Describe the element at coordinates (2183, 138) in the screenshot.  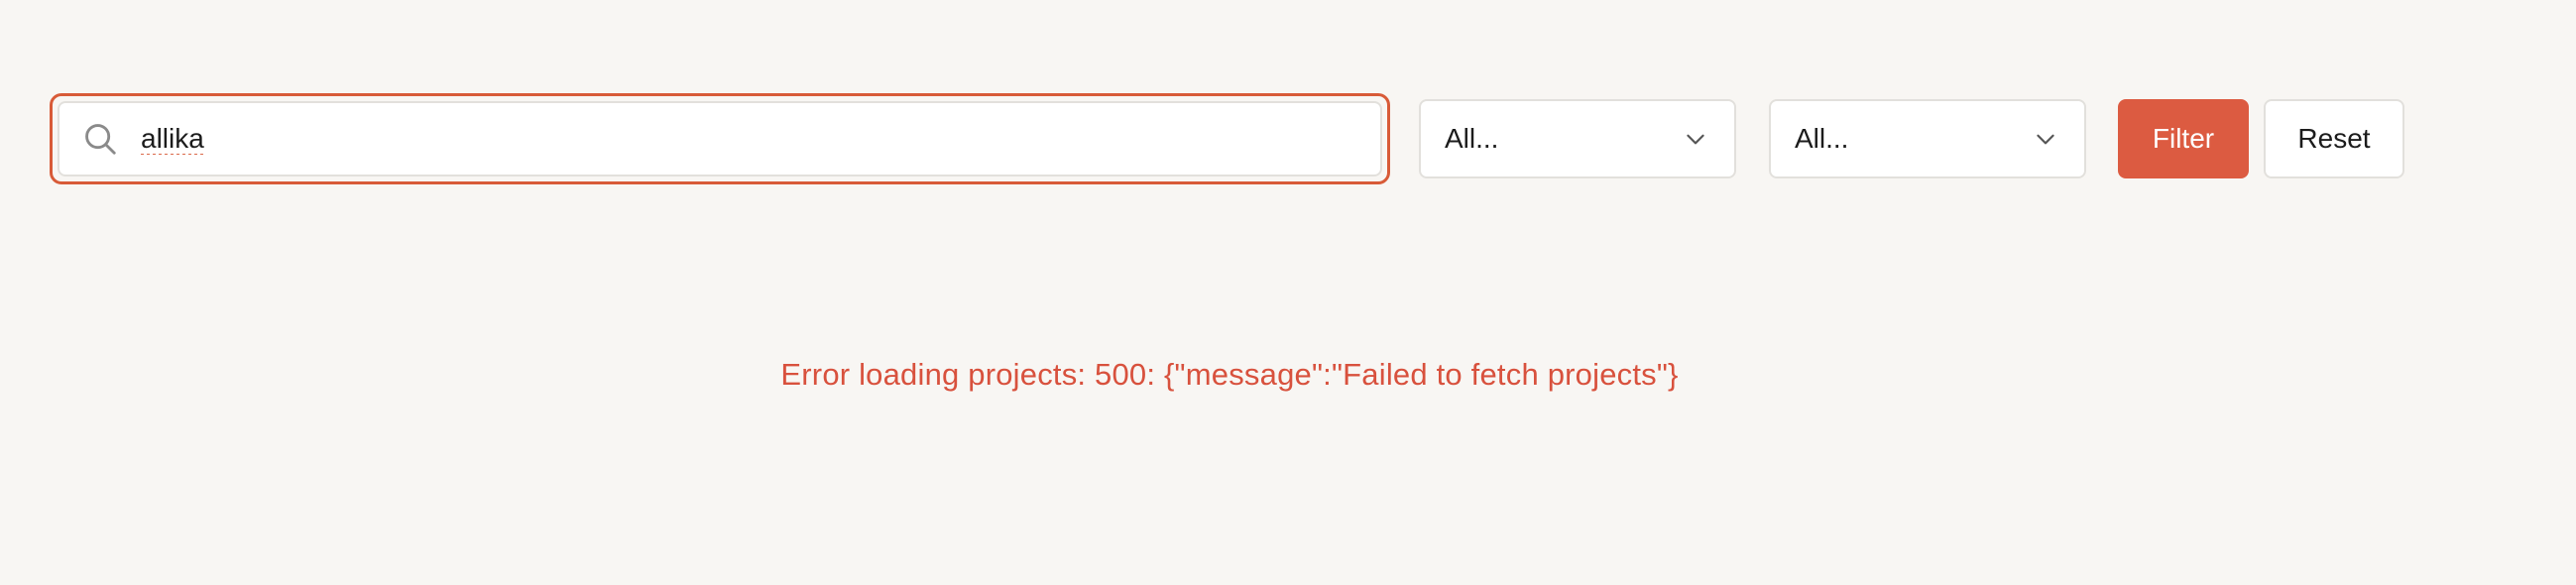
I see `filter-button: Filter` at that location.